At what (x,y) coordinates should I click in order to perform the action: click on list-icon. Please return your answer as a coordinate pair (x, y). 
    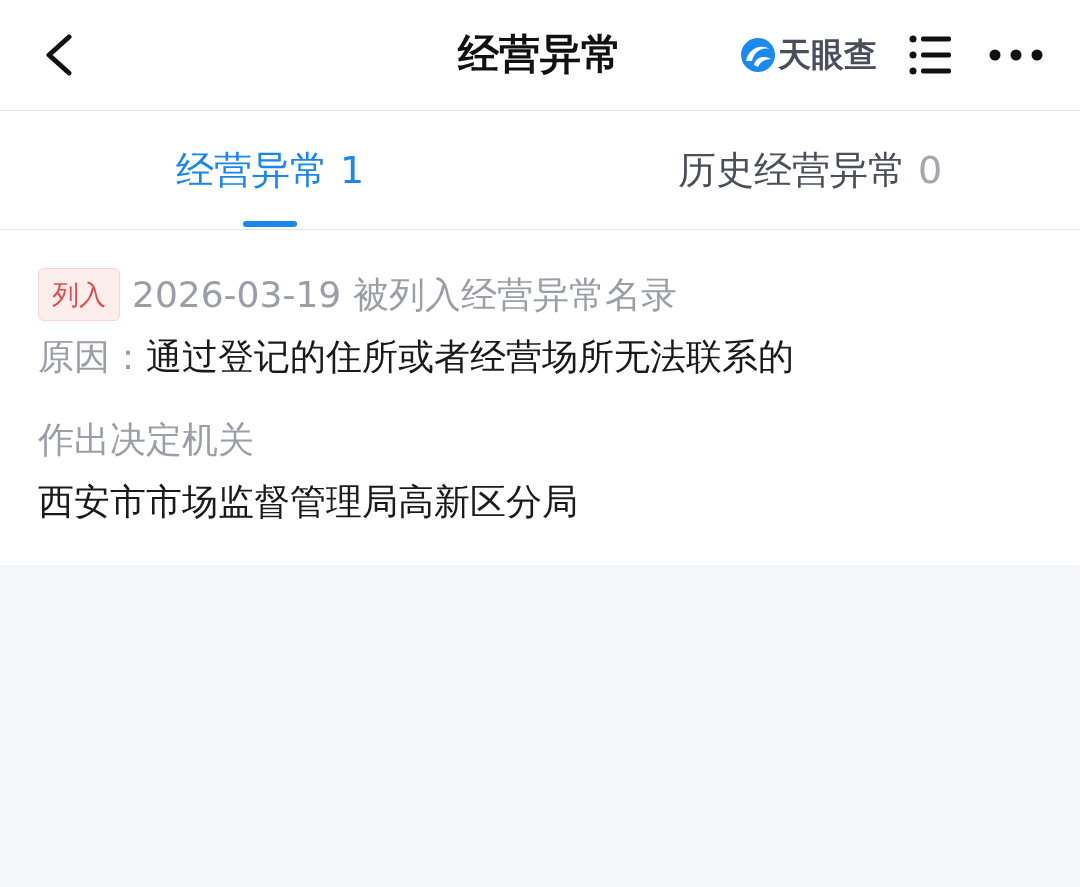
    Looking at the image, I should click on (930, 55).